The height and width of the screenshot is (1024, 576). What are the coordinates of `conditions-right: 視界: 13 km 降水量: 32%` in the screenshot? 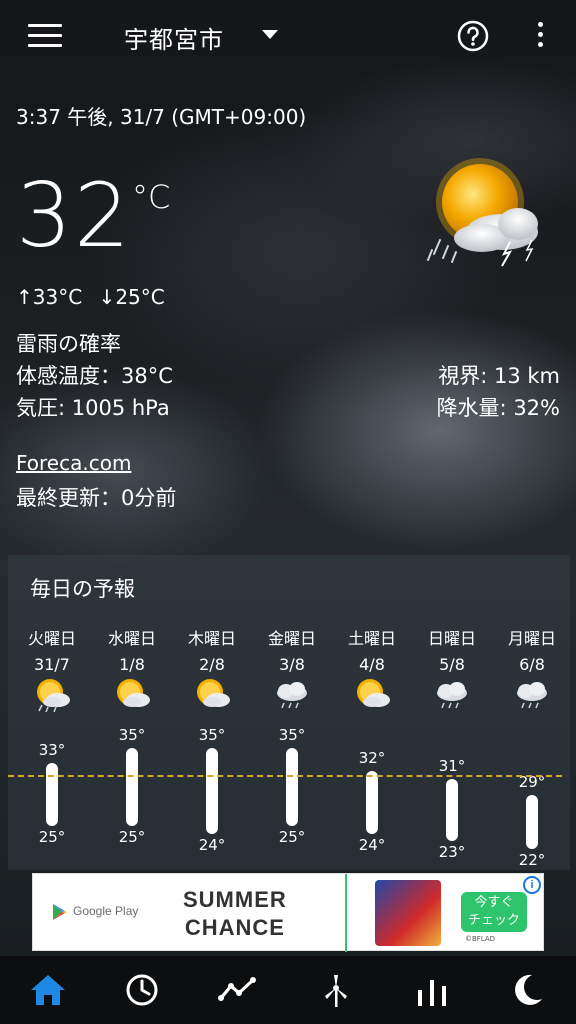 It's located at (498, 392).